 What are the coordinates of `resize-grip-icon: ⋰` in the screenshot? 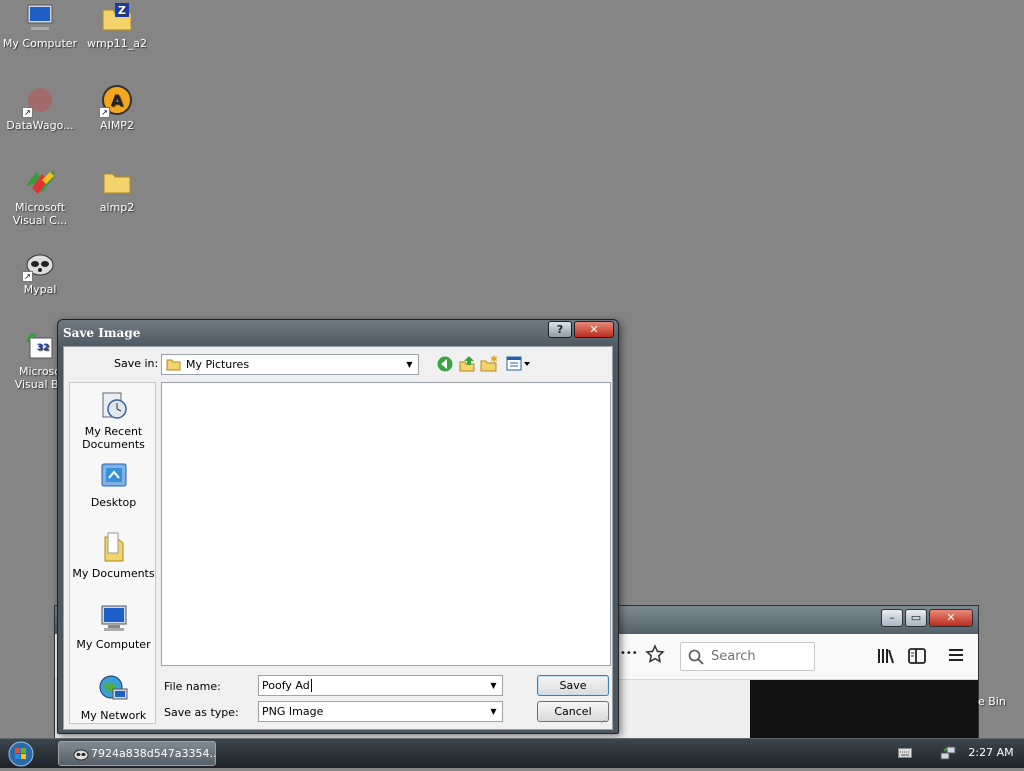 It's located at (605, 722).